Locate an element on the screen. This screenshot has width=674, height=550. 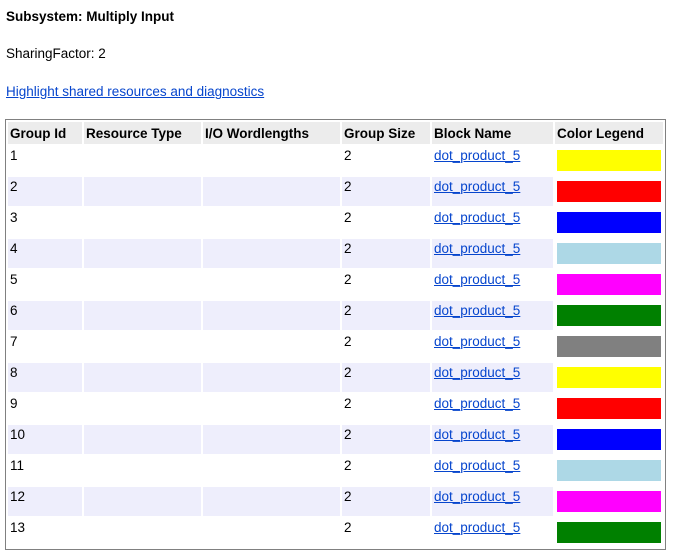
group-id: 9 is located at coordinates (14, 403).